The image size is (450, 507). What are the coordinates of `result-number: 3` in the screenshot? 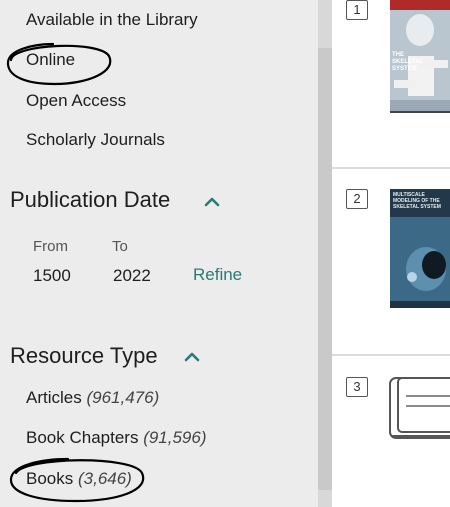 It's located at (357, 387).